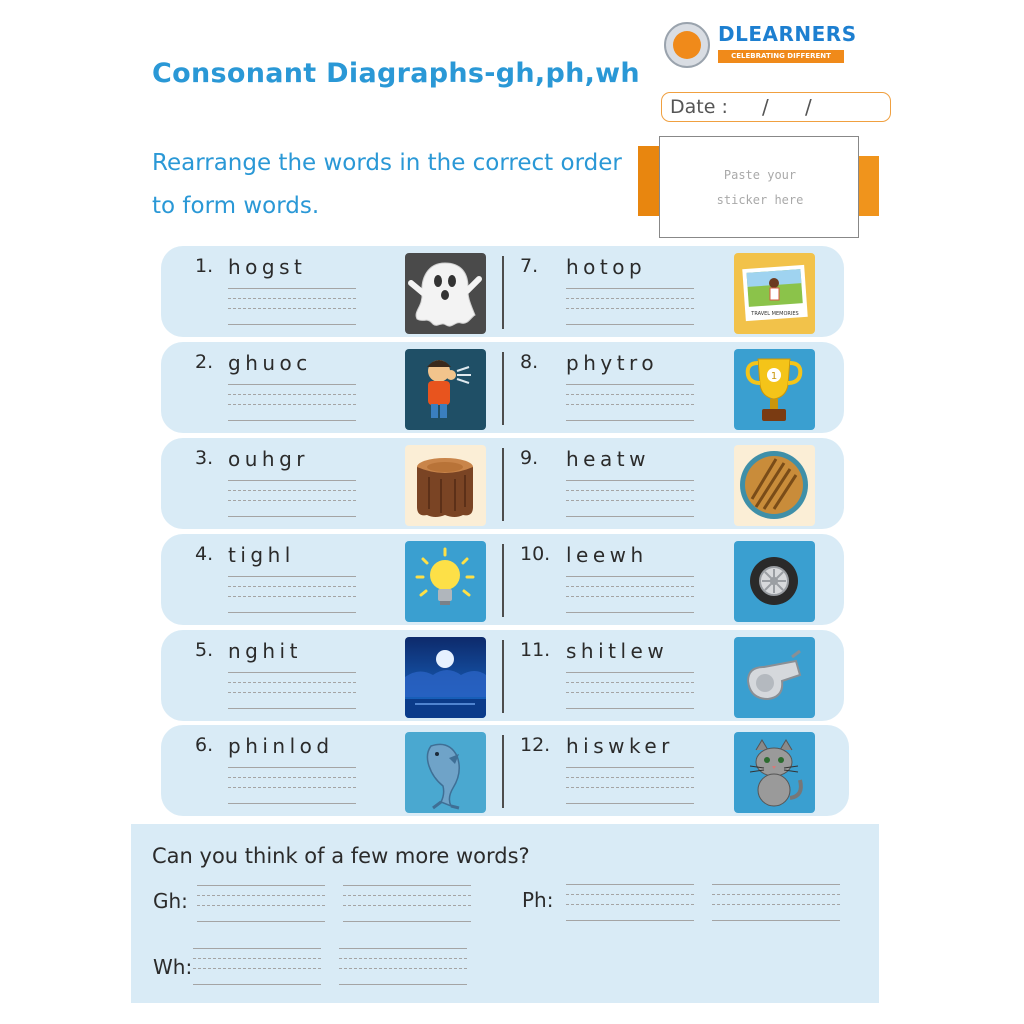 The width and height of the screenshot is (1024, 1024). Describe the element at coordinates (535, 650) in the screenshot. I see `item-number: 11.` at that location.